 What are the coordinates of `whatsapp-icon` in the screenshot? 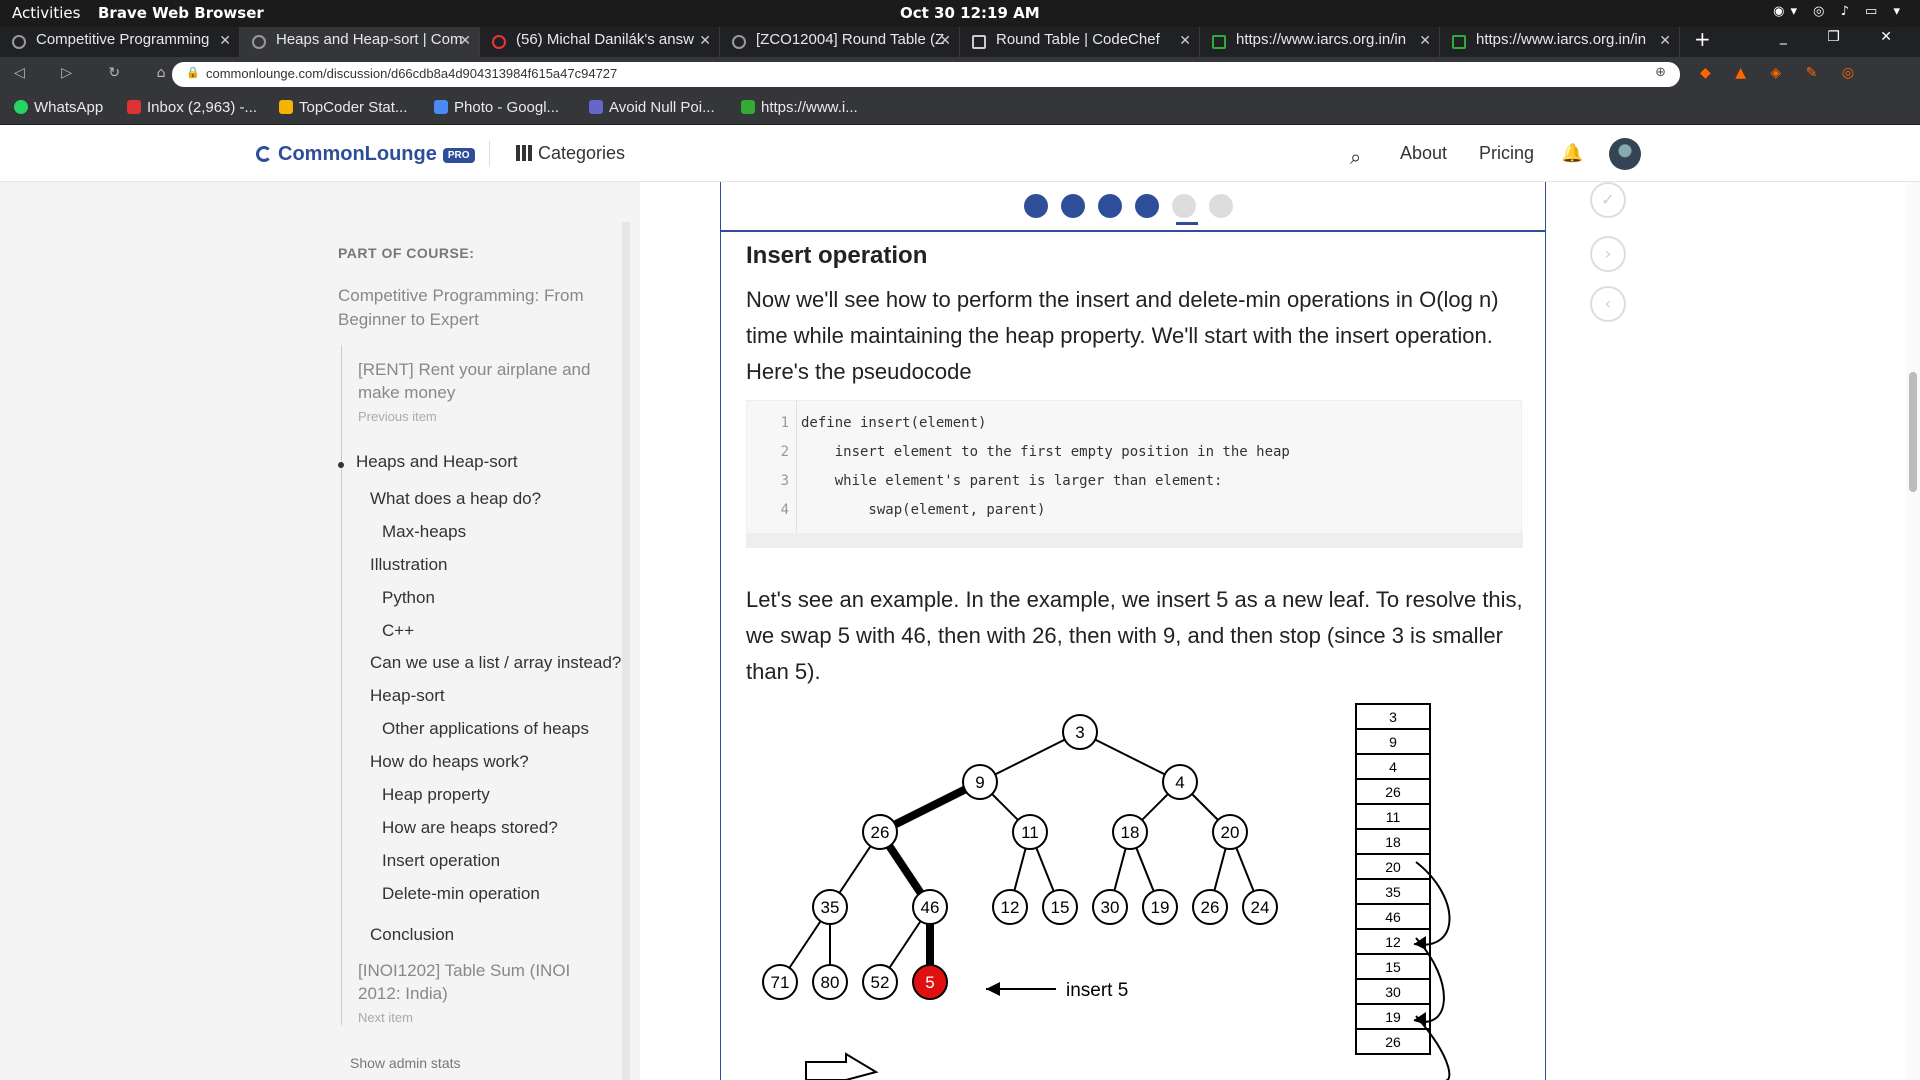 It's located at (21, 107).